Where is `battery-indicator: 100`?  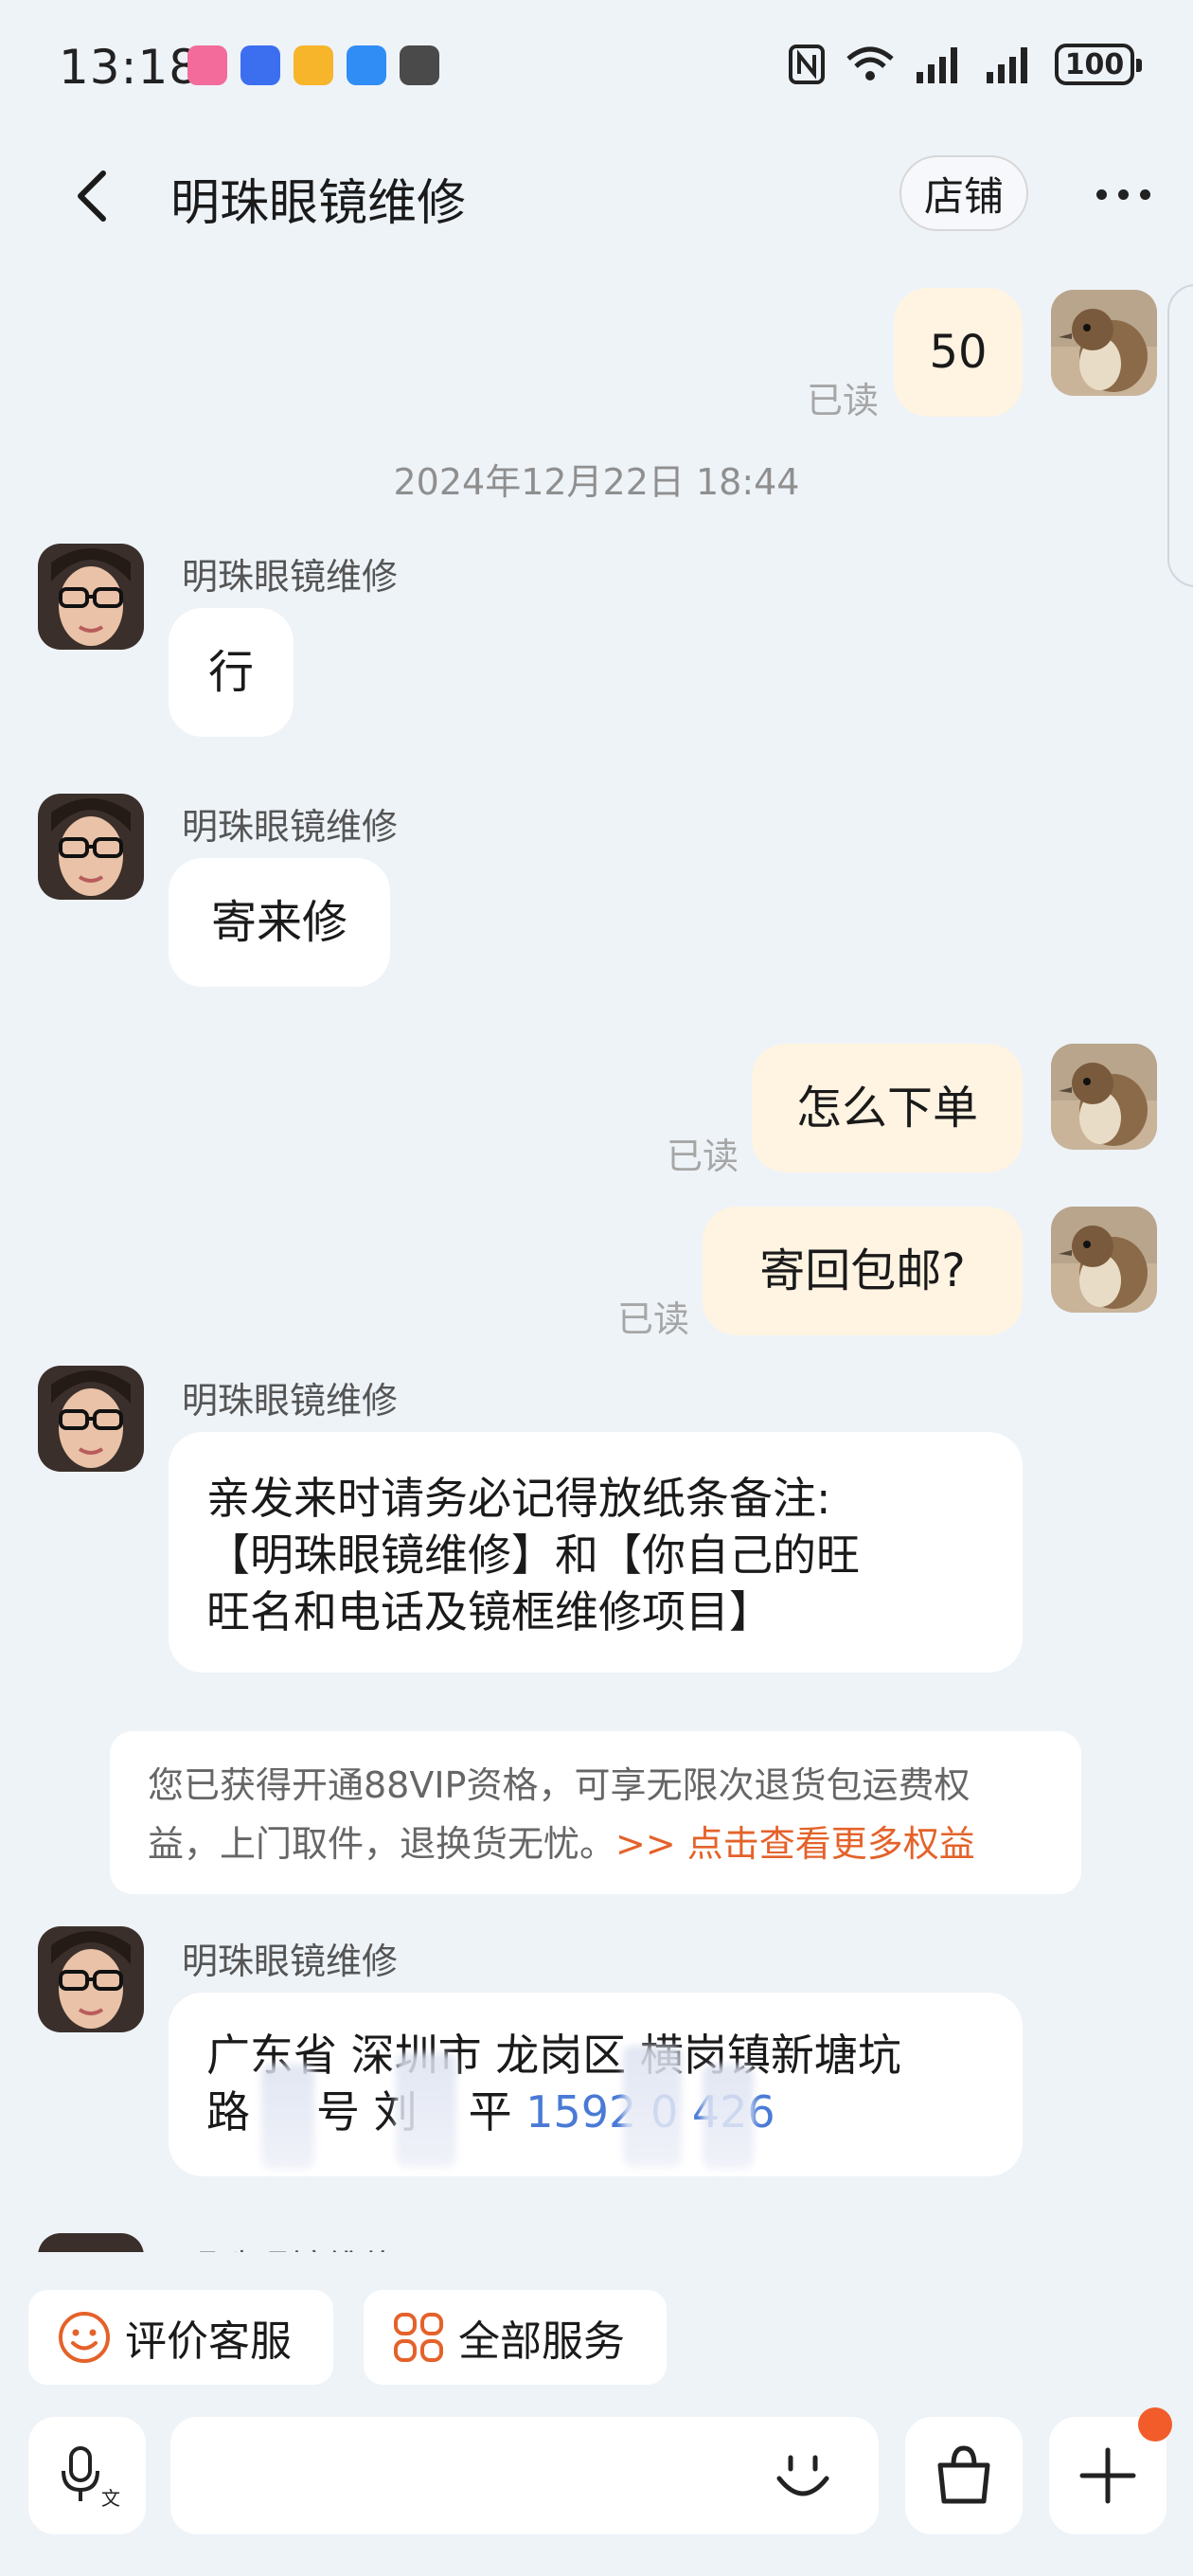 battery-indicator: 100 is located at coordinates (1098, 64).